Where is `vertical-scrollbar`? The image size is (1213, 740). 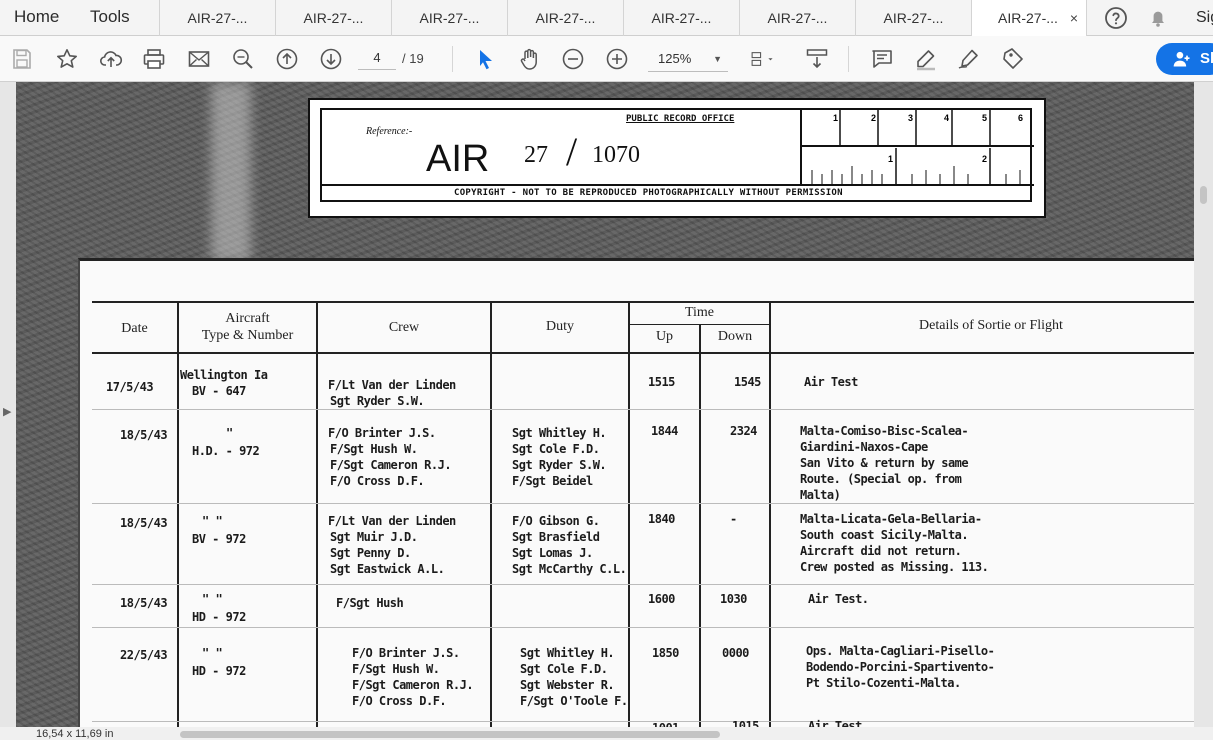 vertical-scrollbar is located at coordinates (1203, 195).